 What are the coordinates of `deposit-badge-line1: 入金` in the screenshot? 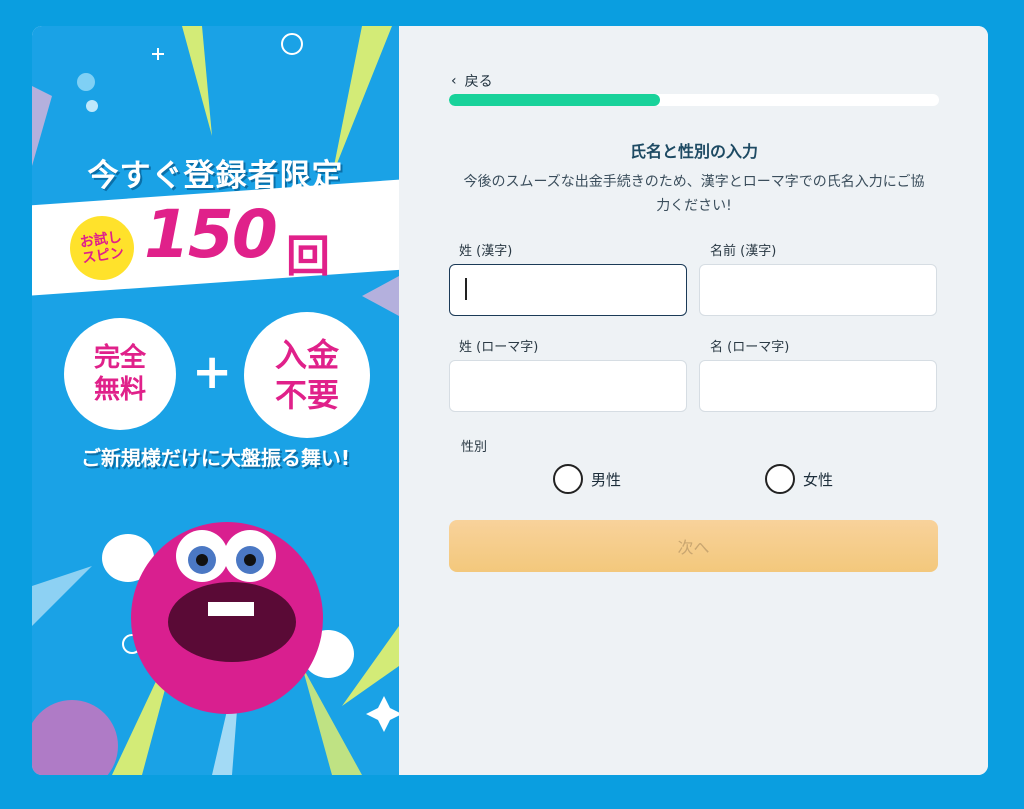 It's located at (306, 355).